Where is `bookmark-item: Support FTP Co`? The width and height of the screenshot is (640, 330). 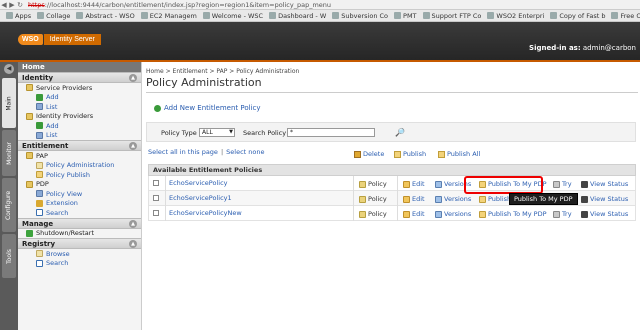 bookmark-item: Support FTP Co is located at coordinates (451, 16).